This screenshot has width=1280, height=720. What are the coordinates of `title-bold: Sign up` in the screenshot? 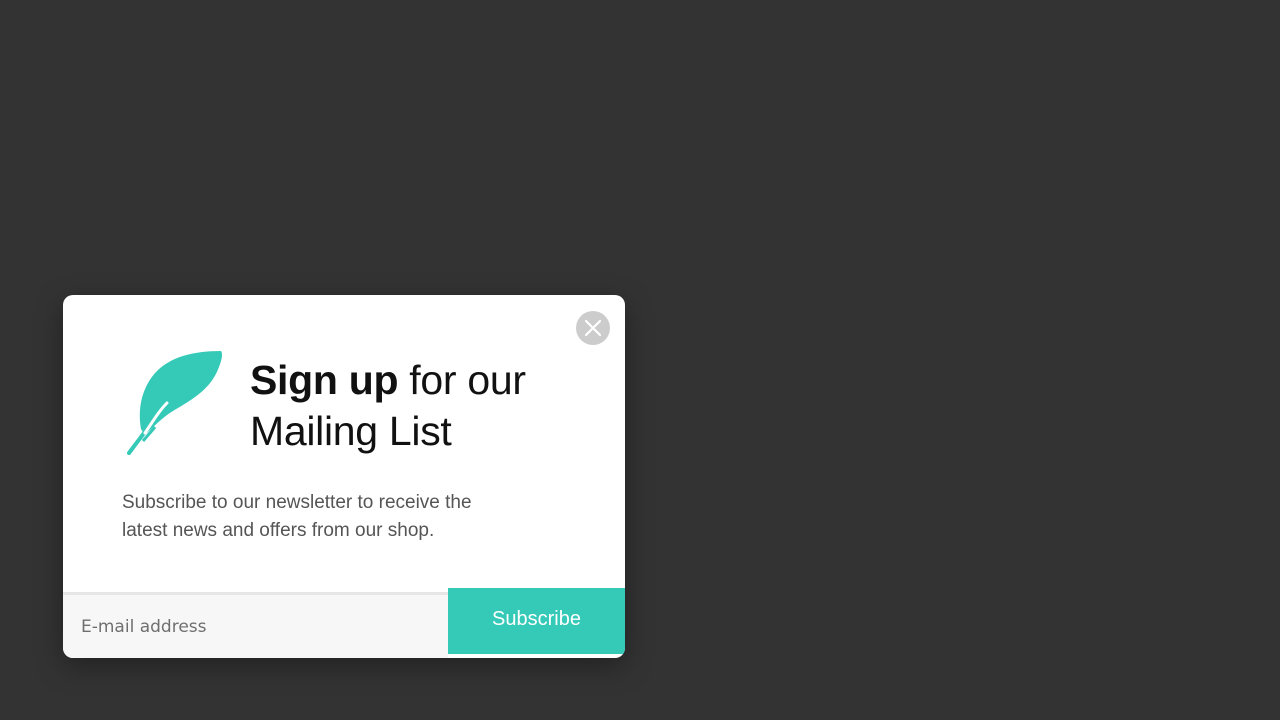 It's located at (324, 380).